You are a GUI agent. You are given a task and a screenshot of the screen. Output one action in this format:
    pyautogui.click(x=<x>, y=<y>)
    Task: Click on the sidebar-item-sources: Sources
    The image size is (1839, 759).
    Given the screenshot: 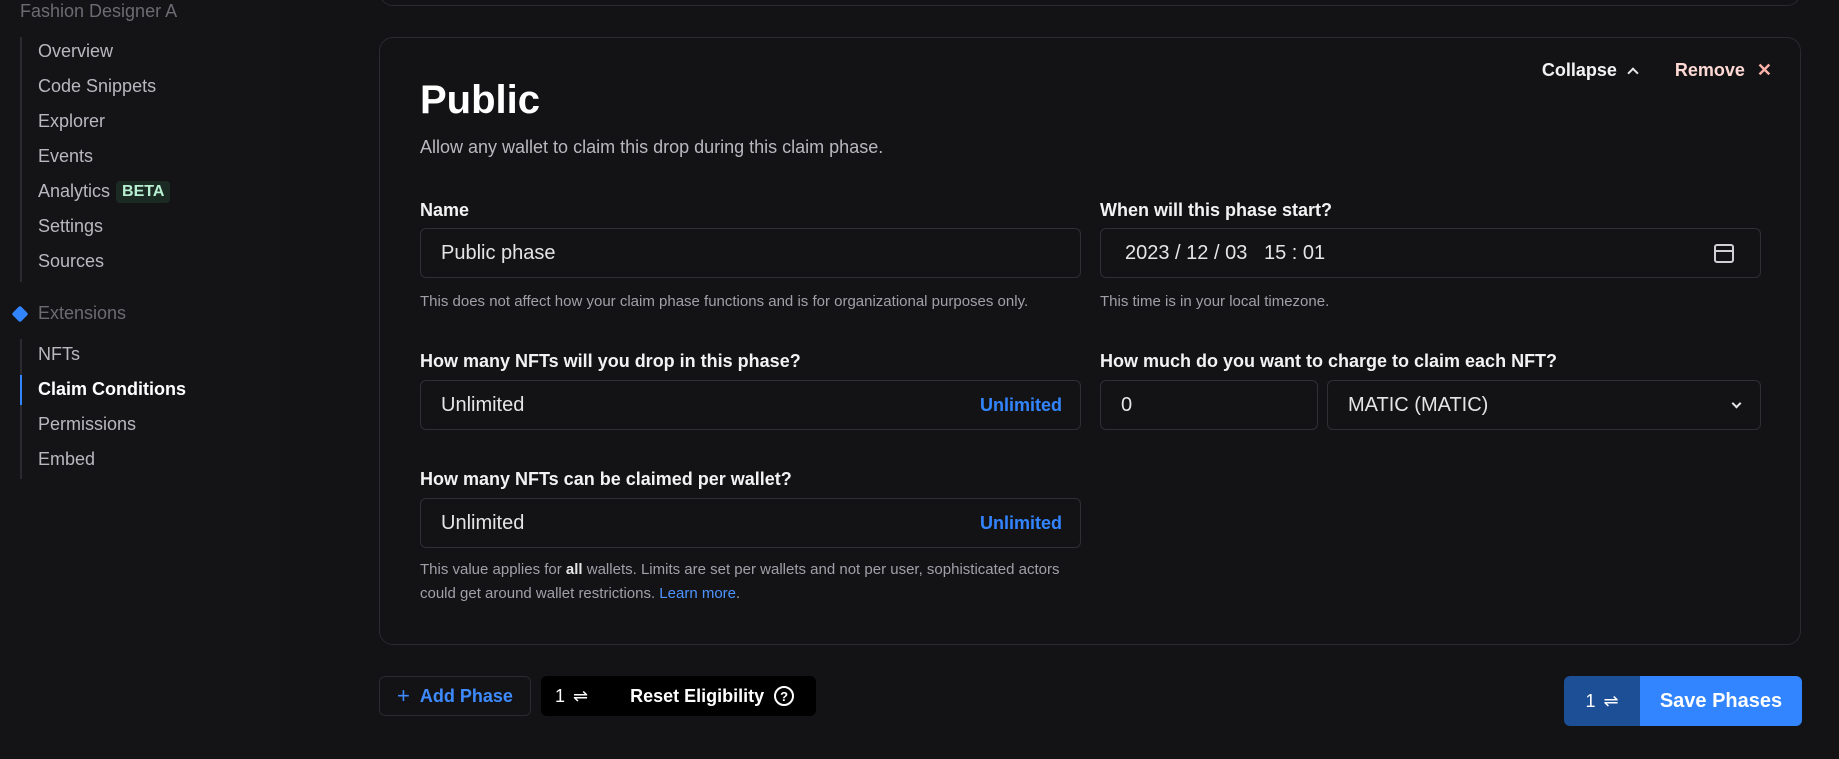 What is the action you would take?
    pyautogui.click(x=71, y=261)
    